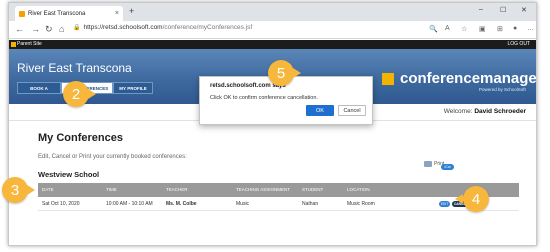 The image size is (550, 252). What do you see at coordinates (22, 13) in the screenshot?
I see `site-favicon-icon` at bounding box center [22, 13].